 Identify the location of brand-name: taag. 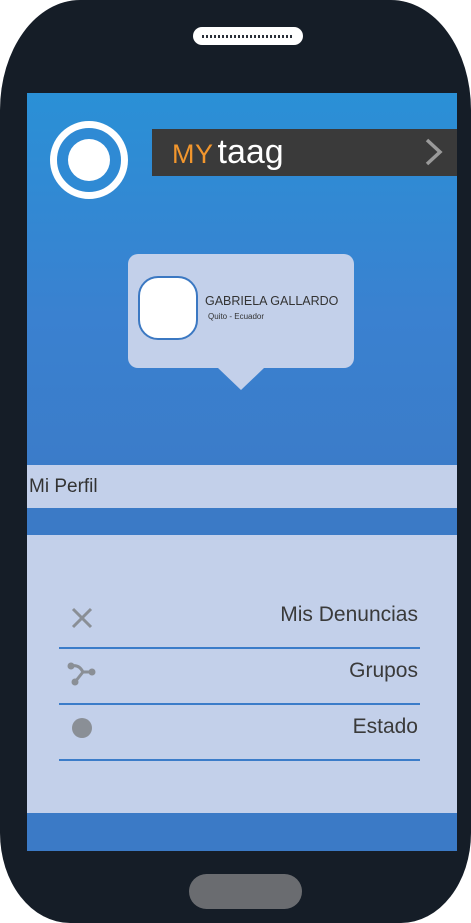
(250, 152).